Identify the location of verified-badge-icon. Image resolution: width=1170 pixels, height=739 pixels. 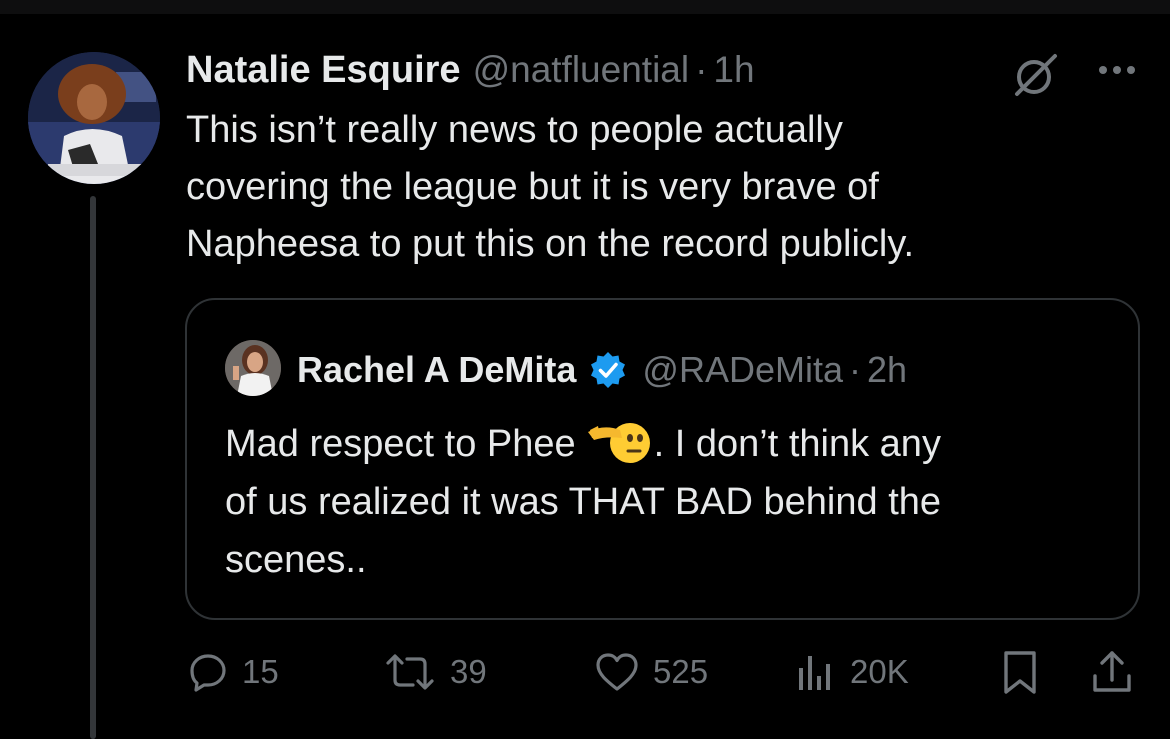
(608, 370).